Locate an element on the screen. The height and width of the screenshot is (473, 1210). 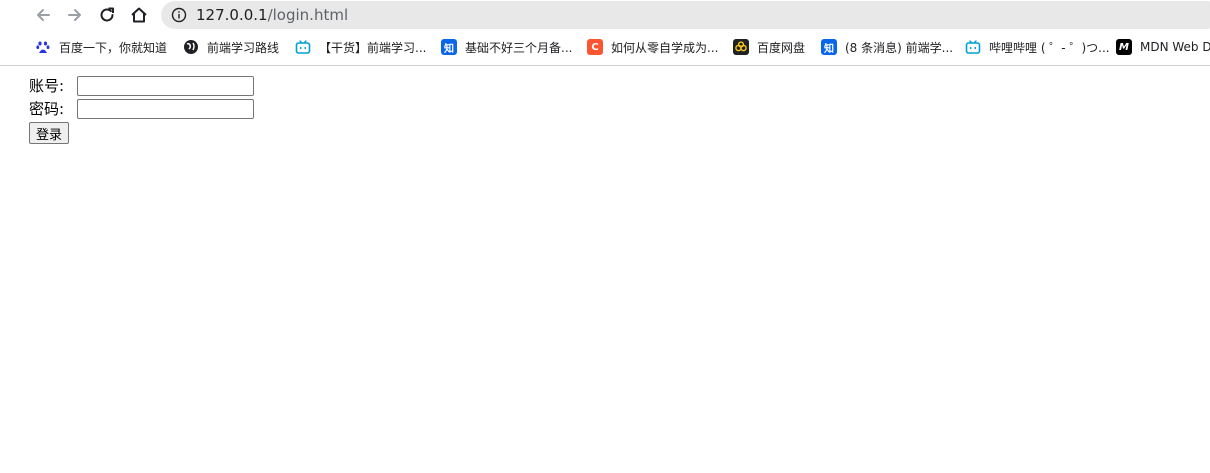
forward-button is located at coordinates (75, 15).